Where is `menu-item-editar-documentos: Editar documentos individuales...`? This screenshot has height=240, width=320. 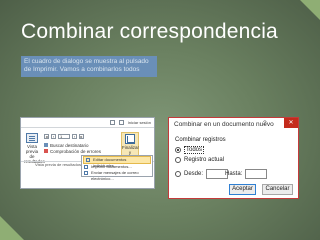
menu-item-editar-documentos: Editar documentos individuales... is located at coordinates (117, 162).